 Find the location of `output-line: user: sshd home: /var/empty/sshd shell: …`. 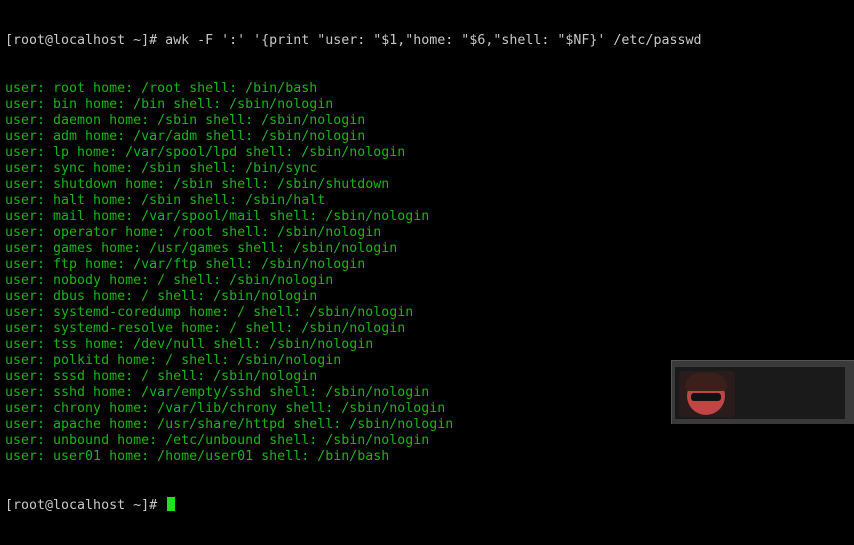

output-line: user: sshd home: /var/empty/sshd shell: … is located at coordinates (217, 392).